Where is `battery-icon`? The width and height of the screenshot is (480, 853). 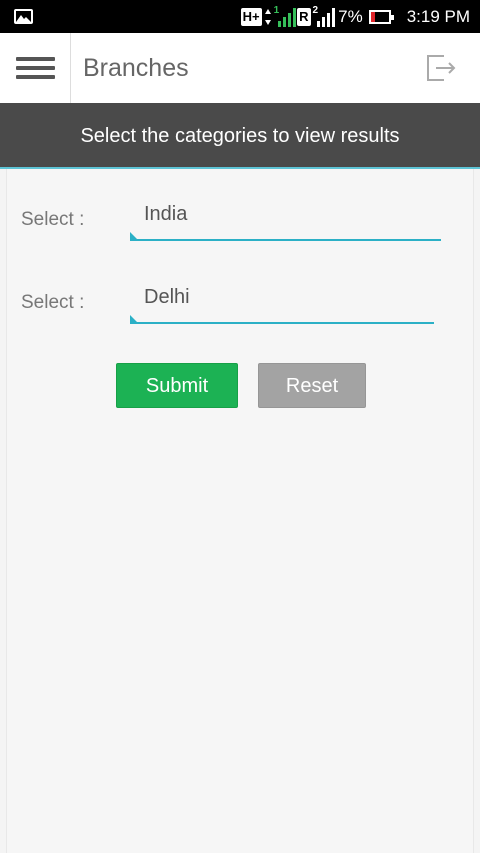
battery-icon is located at coordinates (381, 16).